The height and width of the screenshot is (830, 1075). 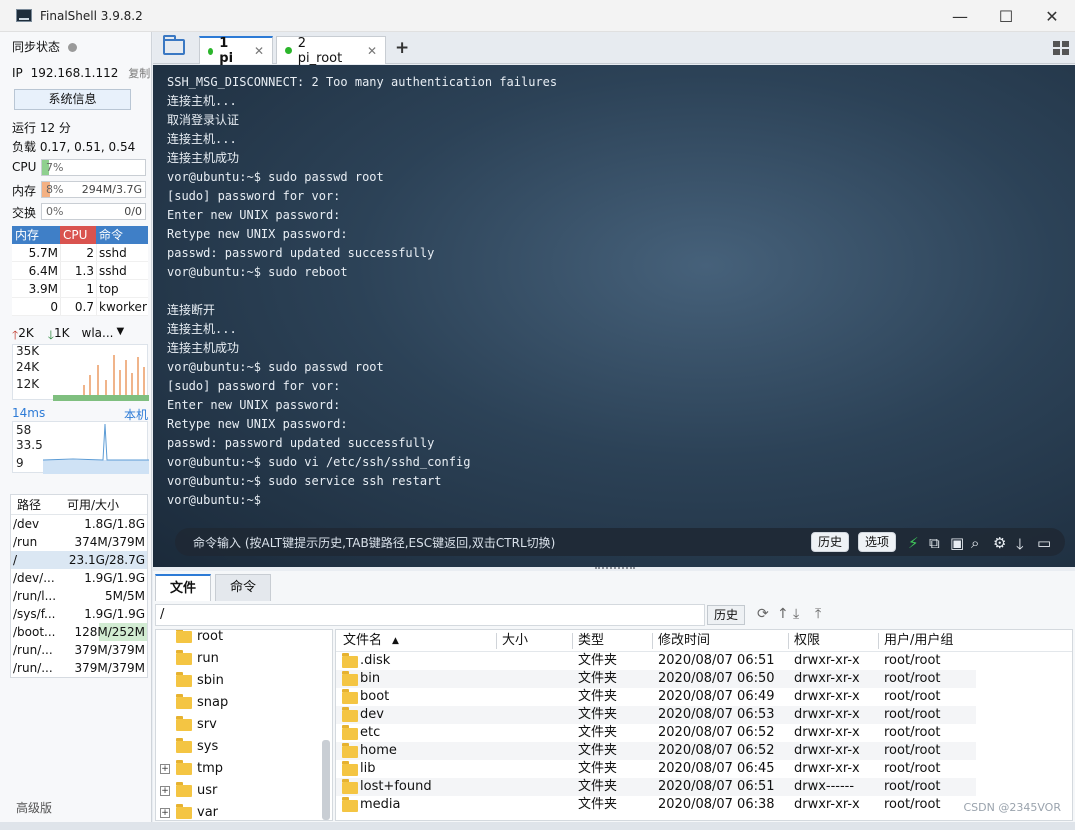 I want to click on tree-item: run, so click(x=187, y=659).